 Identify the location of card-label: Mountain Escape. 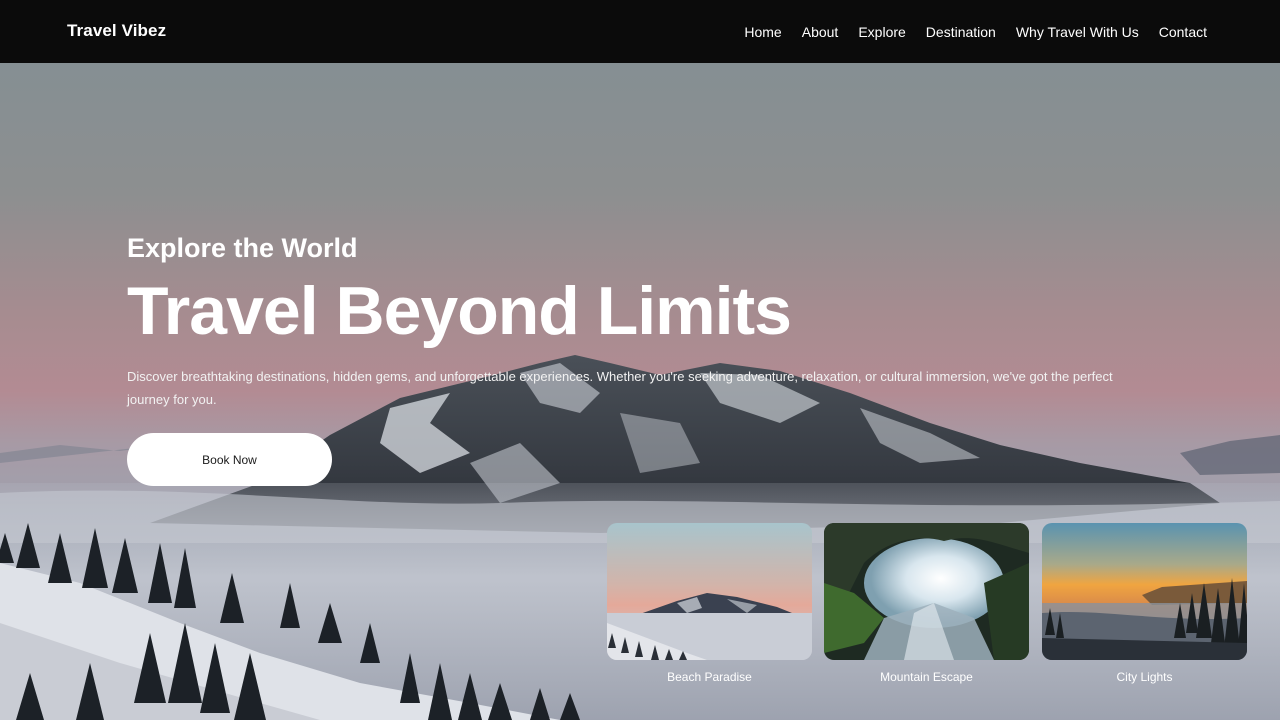
(926, 677).